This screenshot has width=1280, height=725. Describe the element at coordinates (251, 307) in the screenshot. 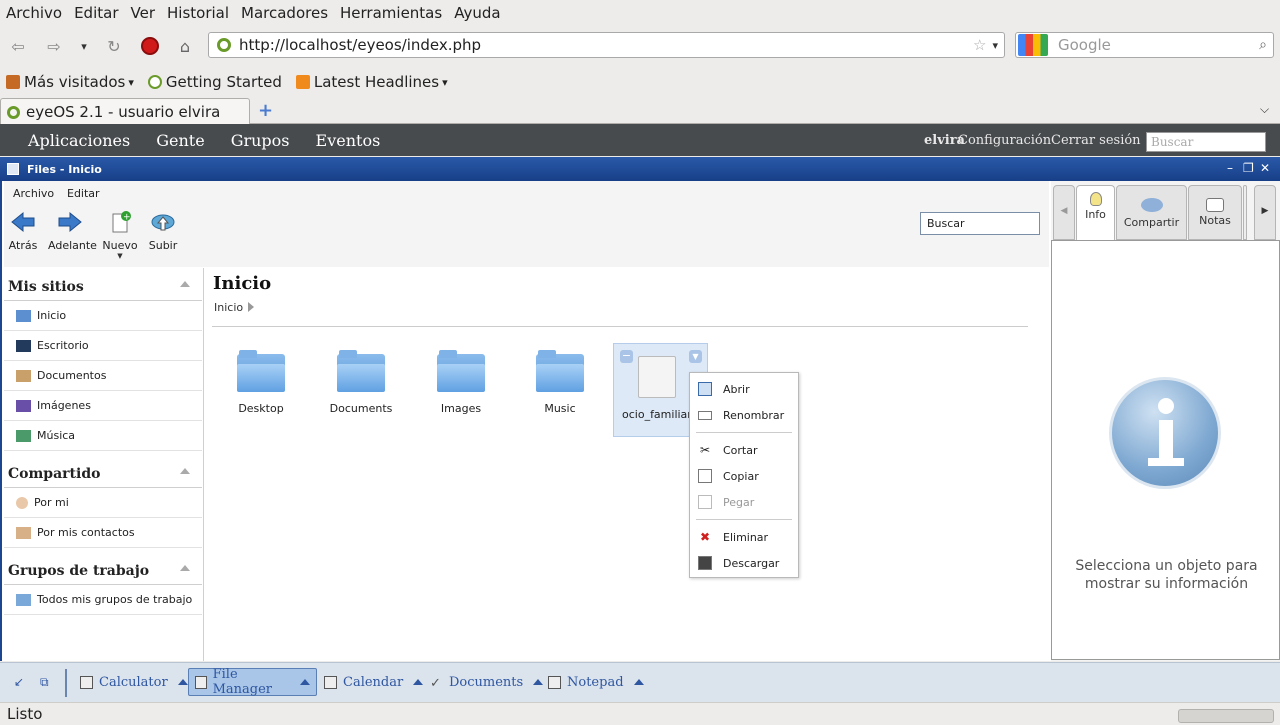

I see `breadcrumb-arrow-icon` at that location.